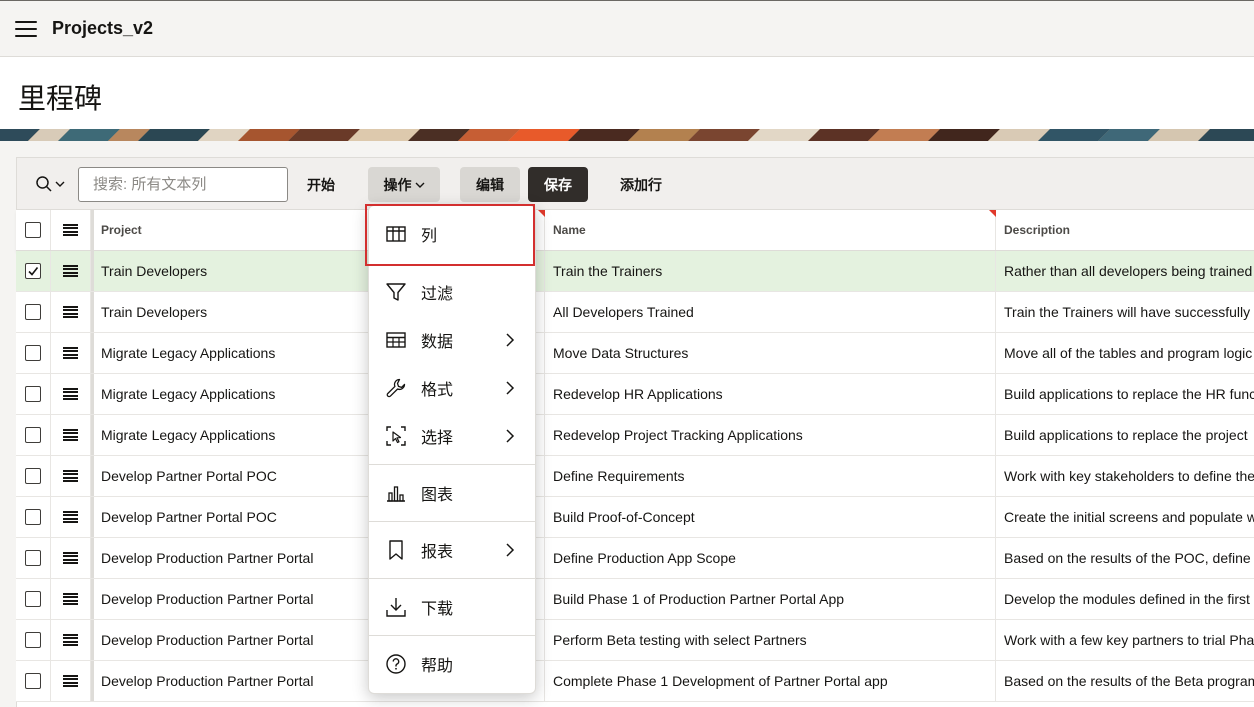 The image size is (1254, 707). What do you see at coordinates (183, 184) in the screenshot?
I see `search-input` at bounding box center [183, 184].